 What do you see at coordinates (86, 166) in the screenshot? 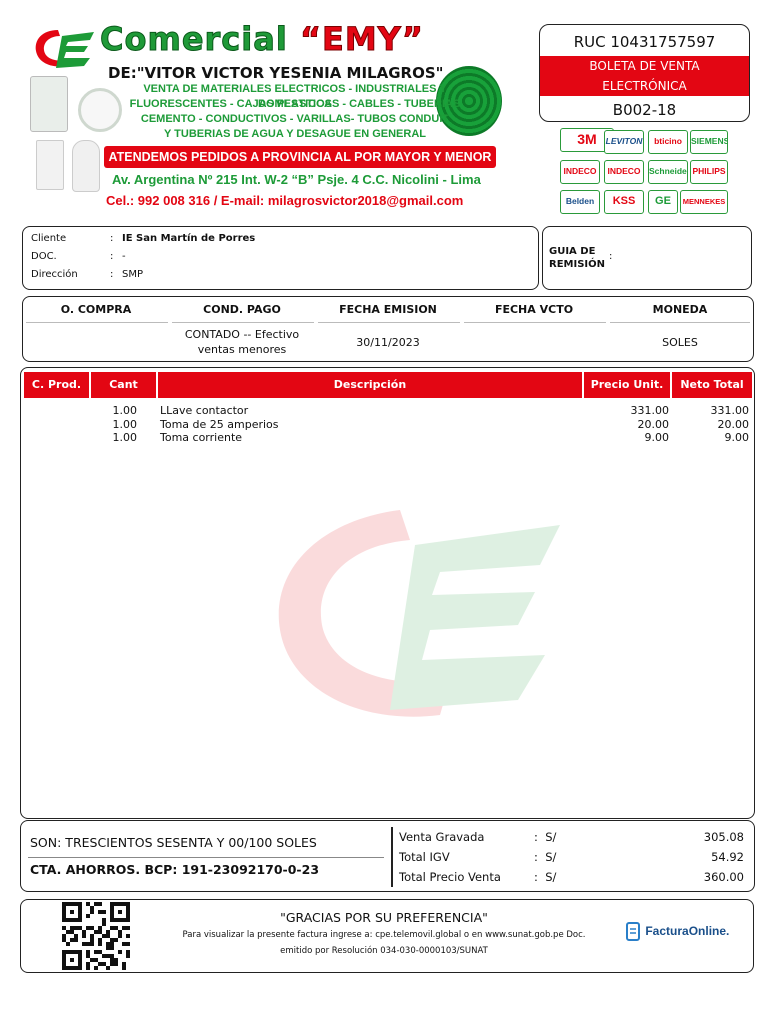
I see `bulb-image` at bounding box center [86, 166].